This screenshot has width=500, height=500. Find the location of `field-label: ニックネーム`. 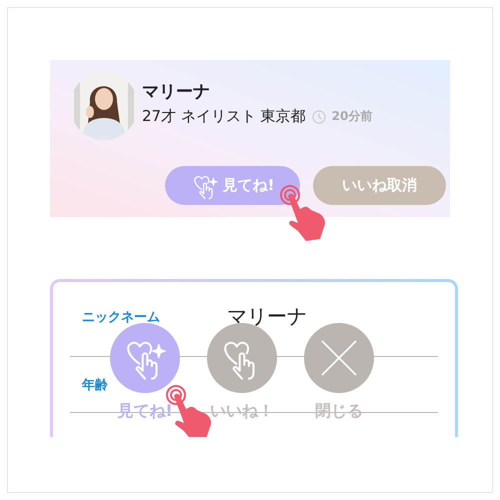

field-label: ニックネーム is located at coordinates (121, 317).